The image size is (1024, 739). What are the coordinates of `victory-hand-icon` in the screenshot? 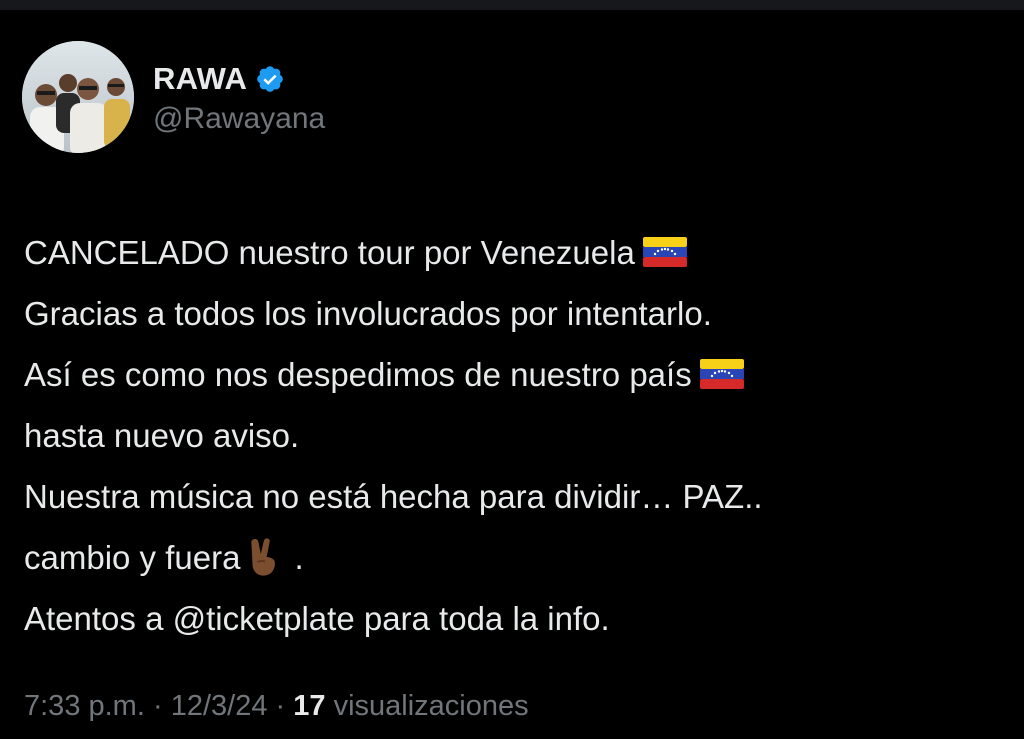 It's located at (264, 565).